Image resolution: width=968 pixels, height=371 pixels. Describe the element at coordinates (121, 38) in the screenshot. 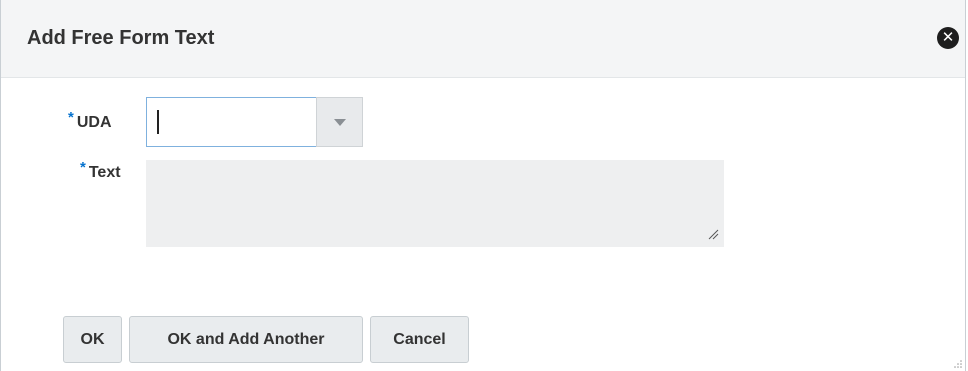

I see `dialog-title: Add Free Form Text` at that location.